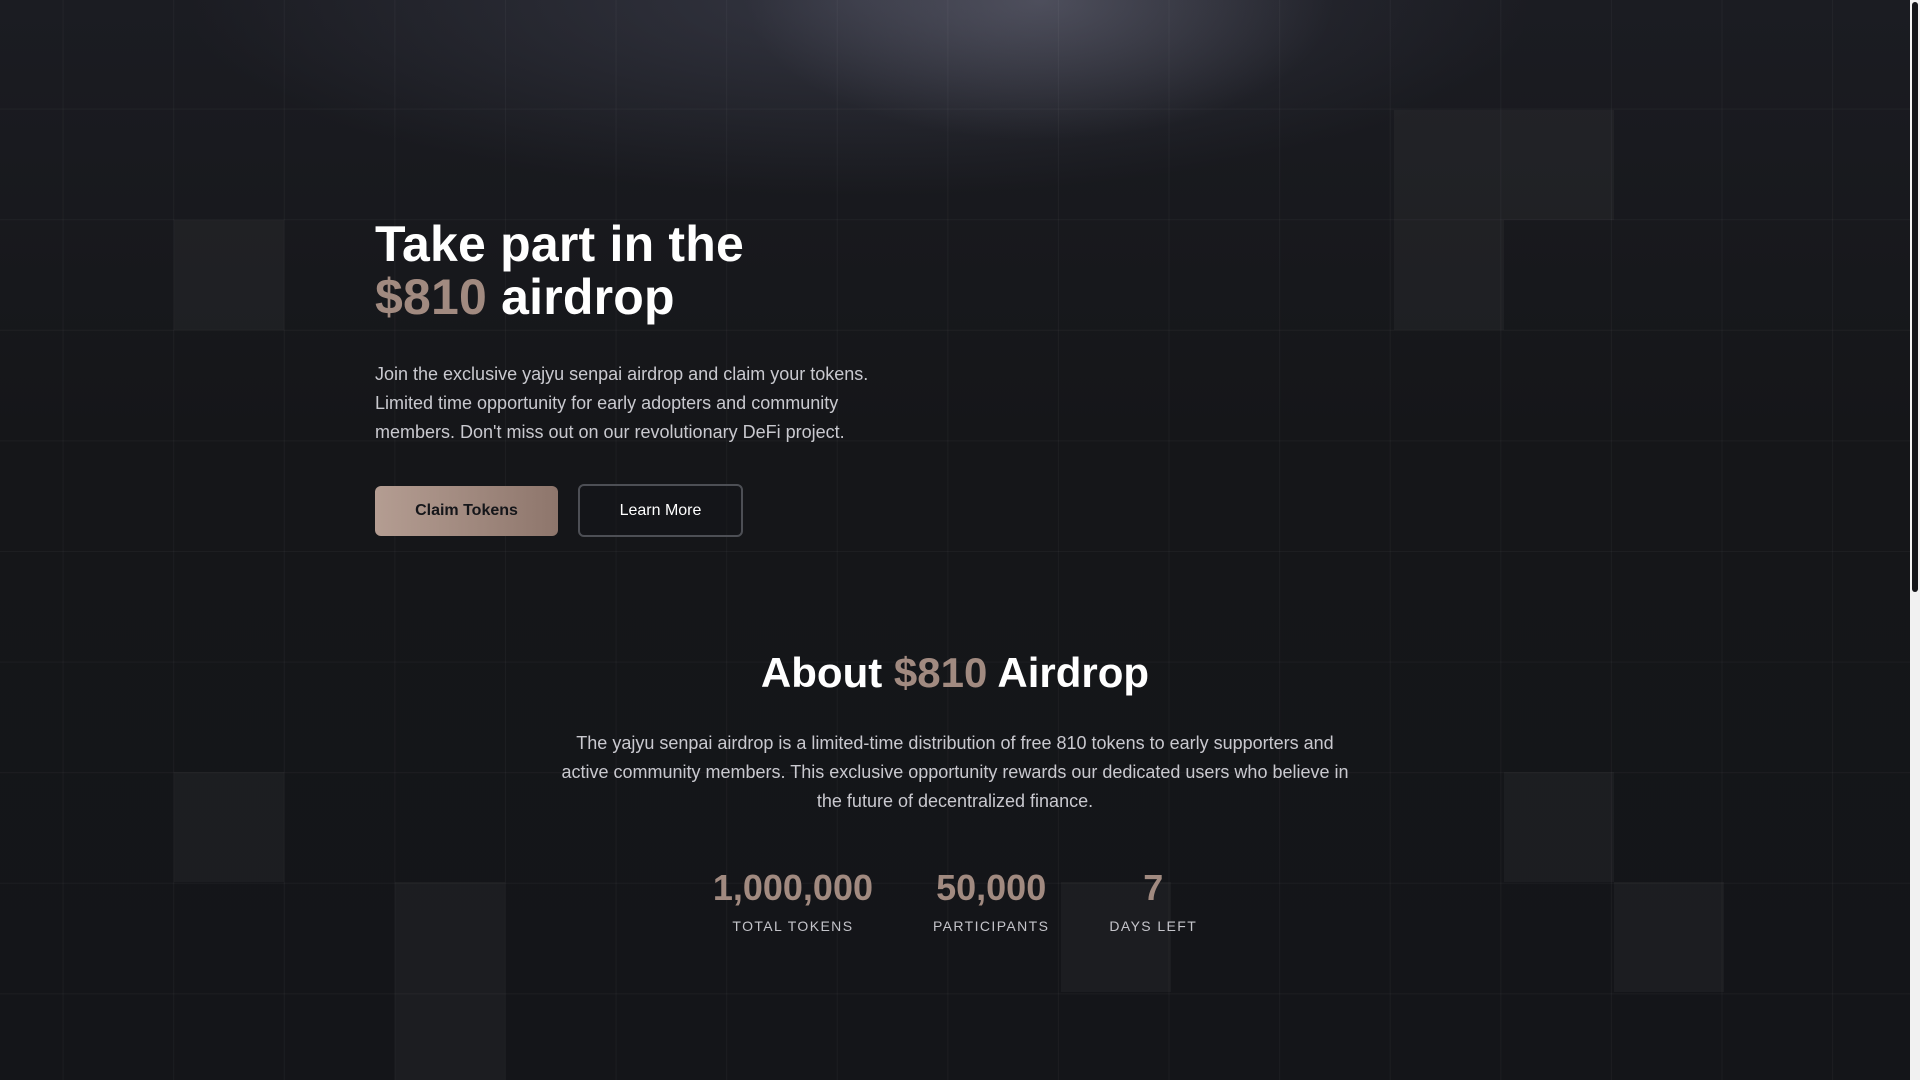  Describe the element at coordinates (466, 511) in the screenshot. I see `claim-tokens-button: Claim Tokens` at that location.